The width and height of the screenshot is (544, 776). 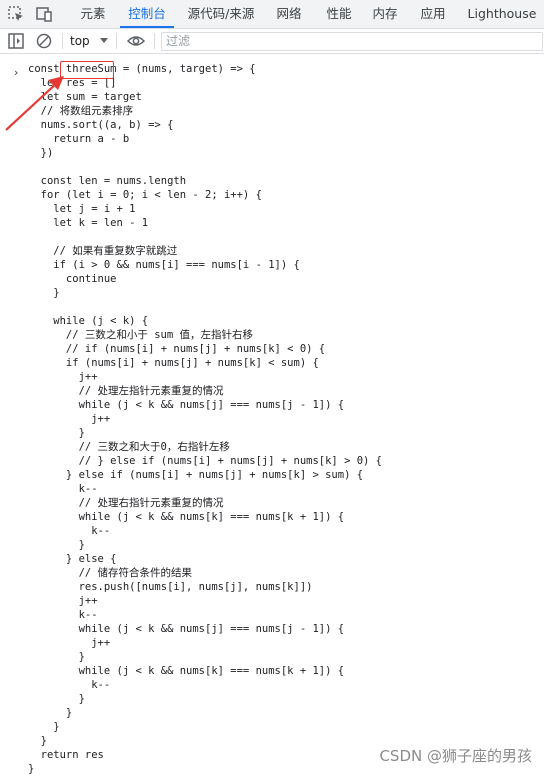 I want to click on code-line: // 三数之和小于 sum 值，左指针右移, so click(x=141, y=335).